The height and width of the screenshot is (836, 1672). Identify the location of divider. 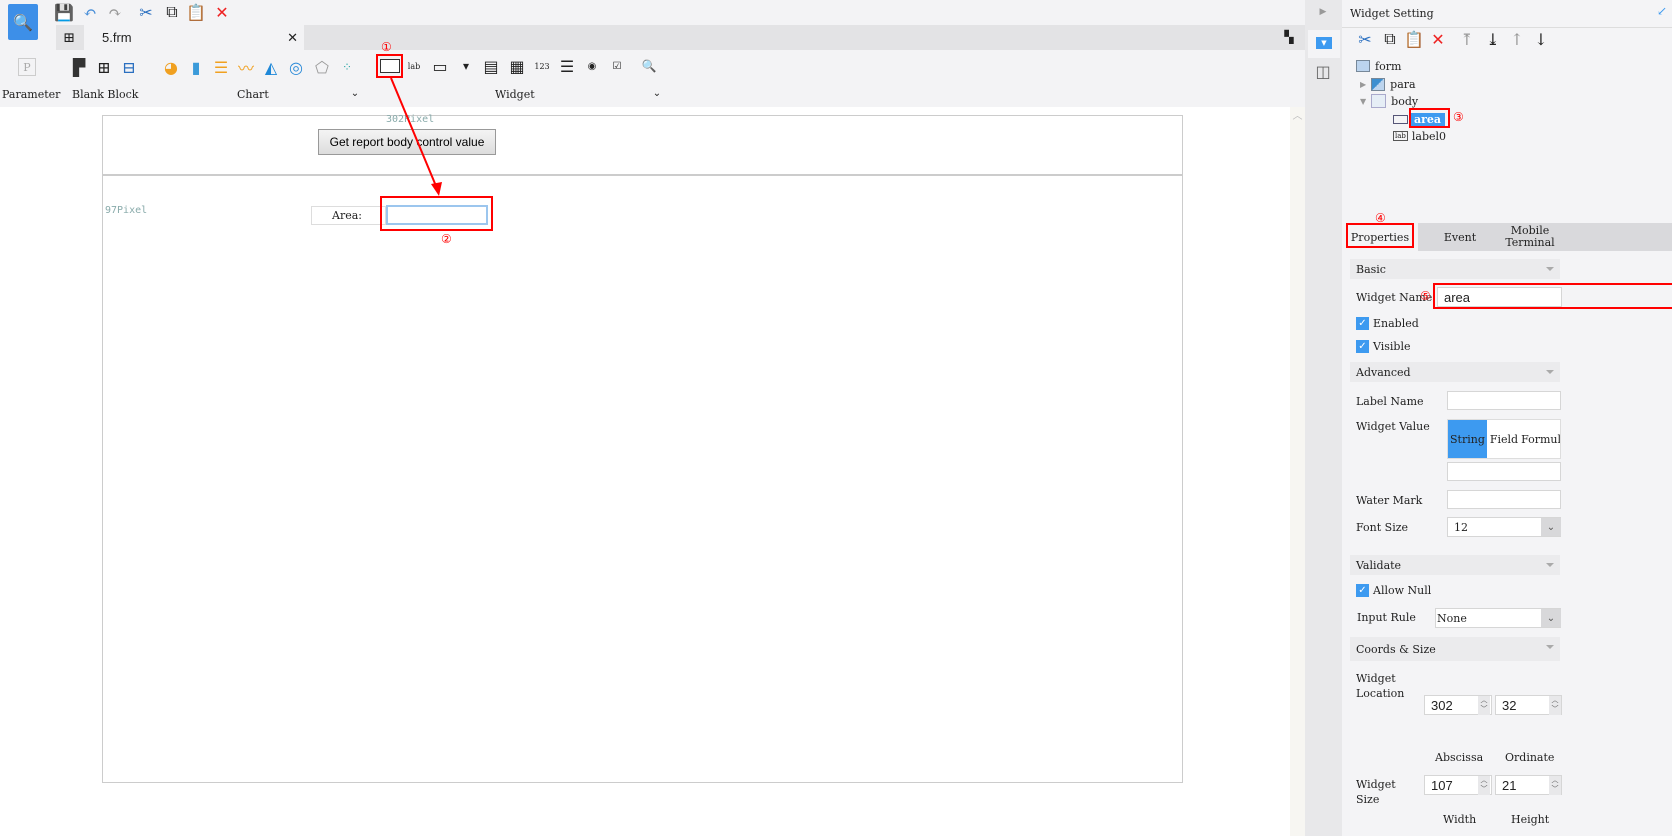
(1507, 27).